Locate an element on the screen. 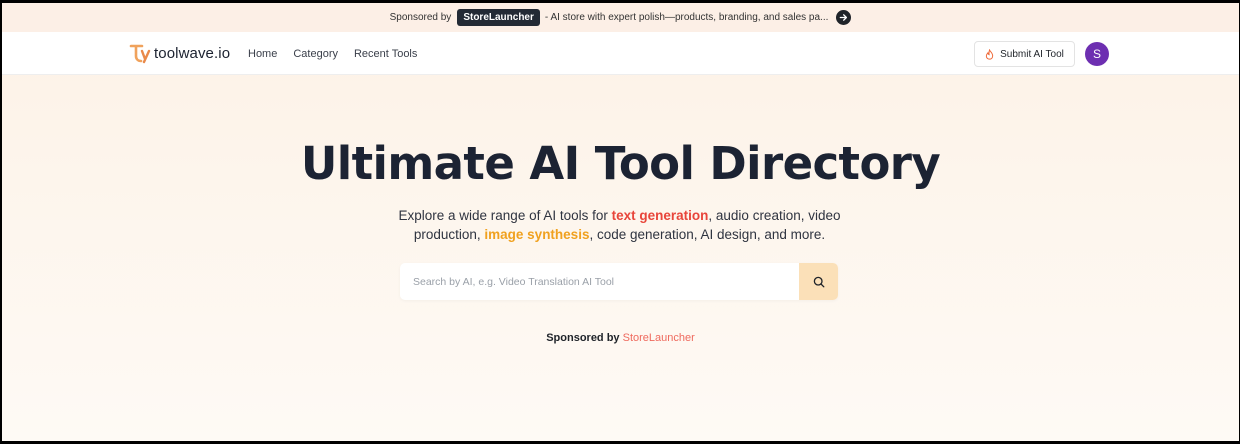 The image size is (1240, 444). highlight-text-generation: text generation is located at coordinates (660, 215).